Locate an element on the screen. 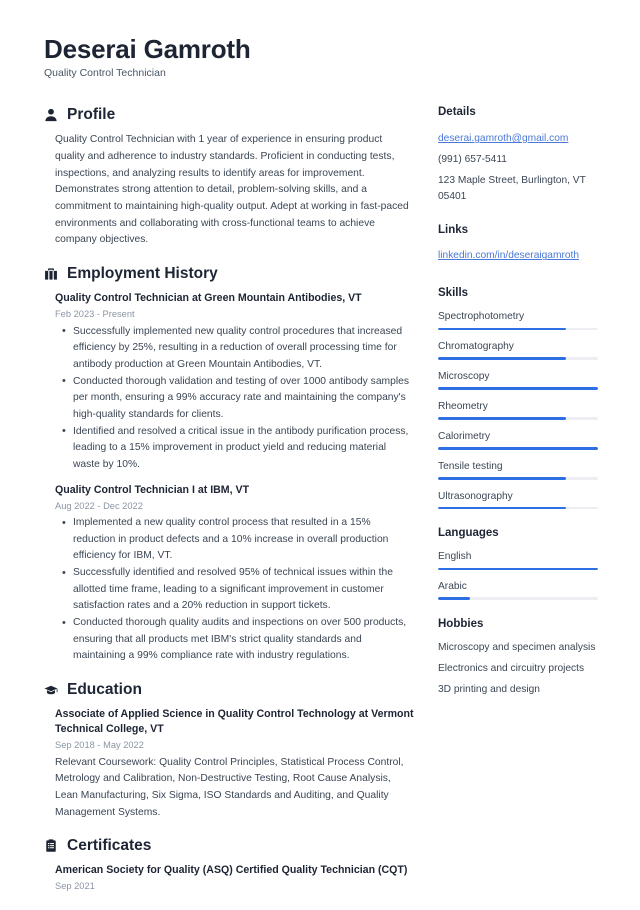 The width and height of the screenshot is (640, 910). skill-label: Ultrasonography is located at coordinates (475, 496).